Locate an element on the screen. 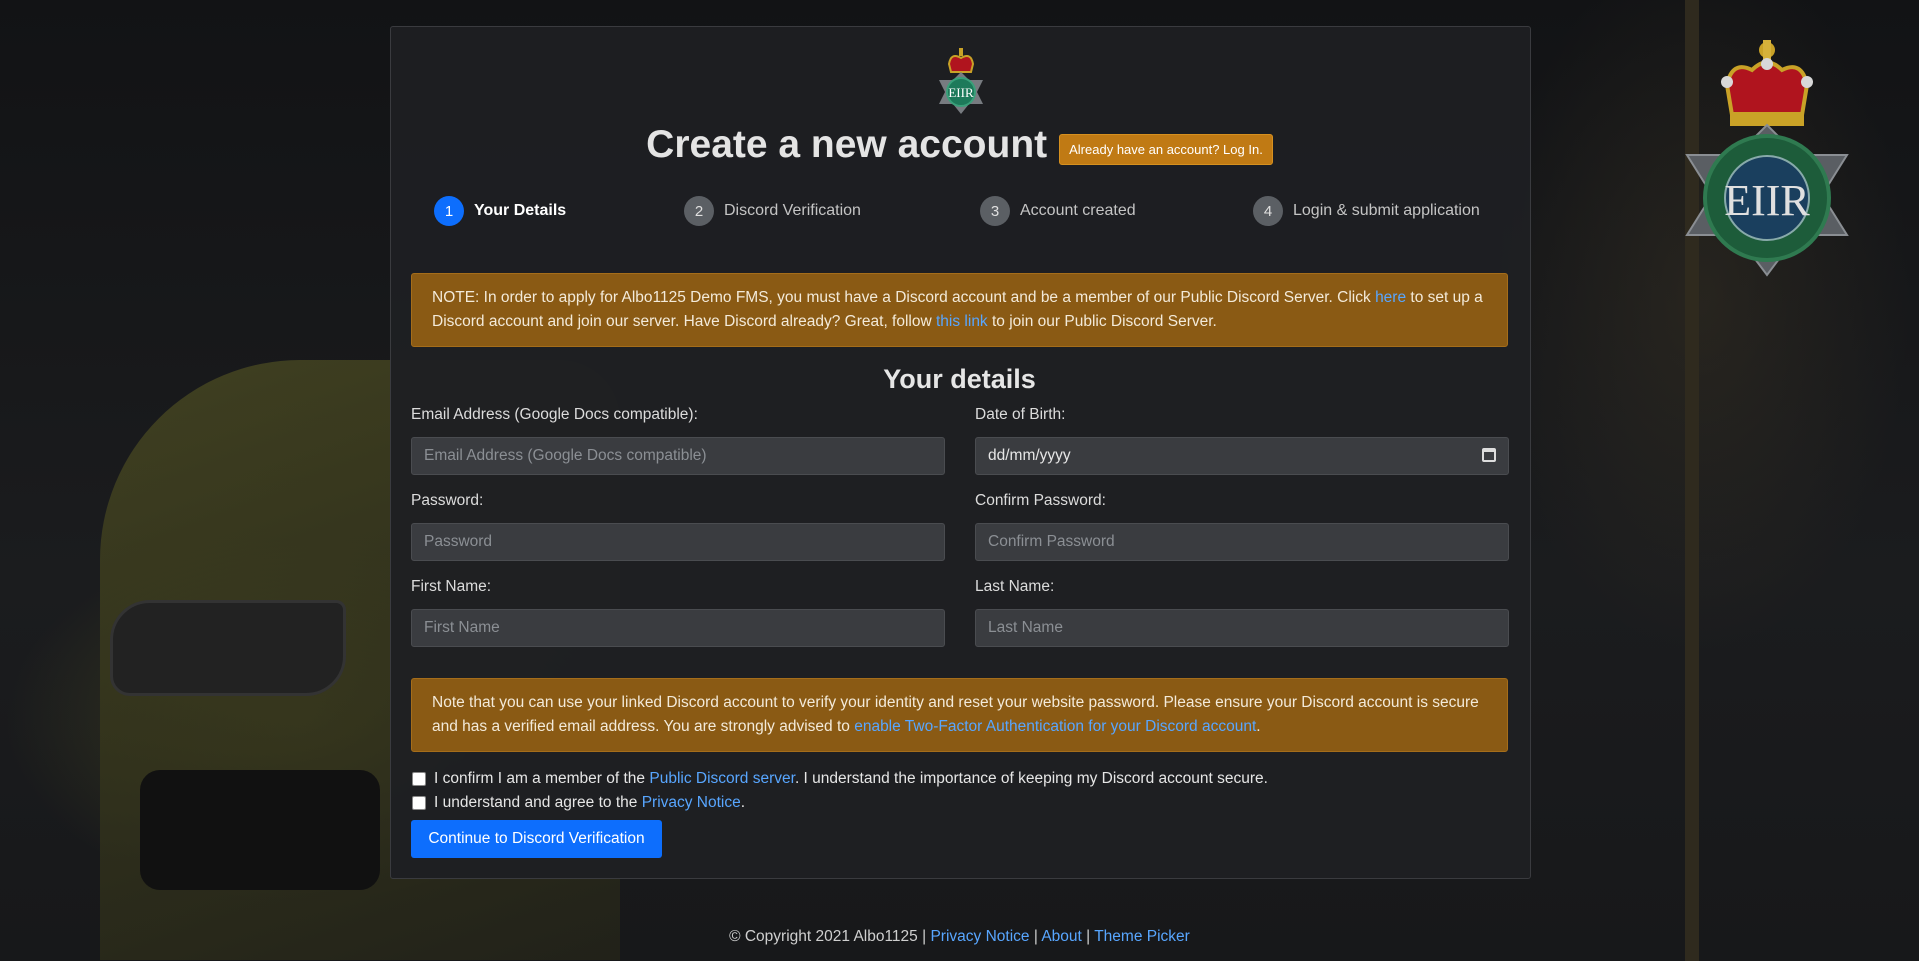 Image resolution: width=1919 pixels, height=961 pixels. last-name-input: Last Name is located at coordinates (1242, 628).